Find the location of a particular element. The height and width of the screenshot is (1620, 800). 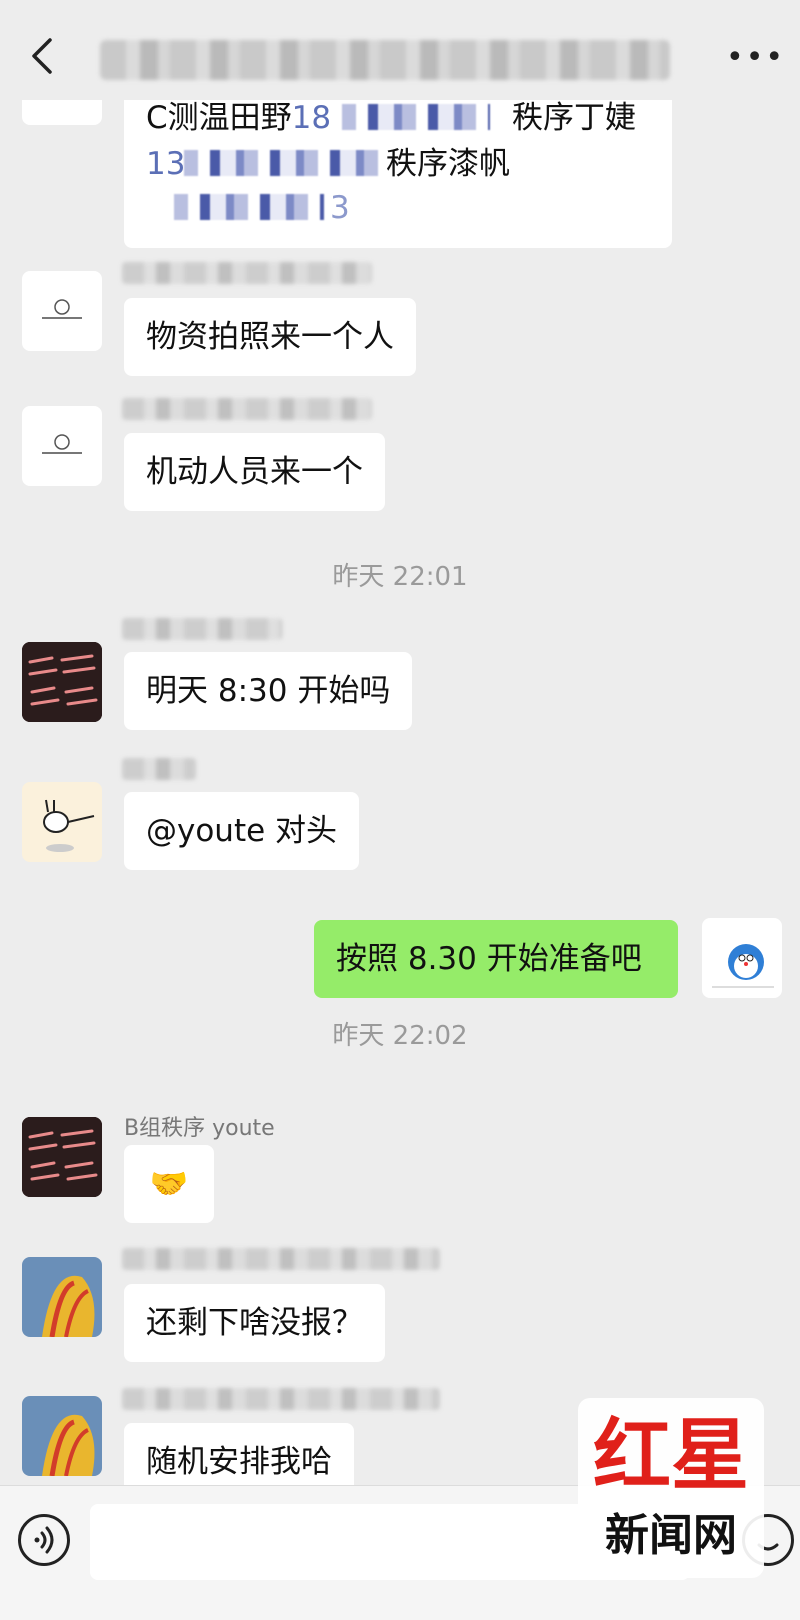

message-text: 机动人员来一个 is located at coordinates (254, 472).